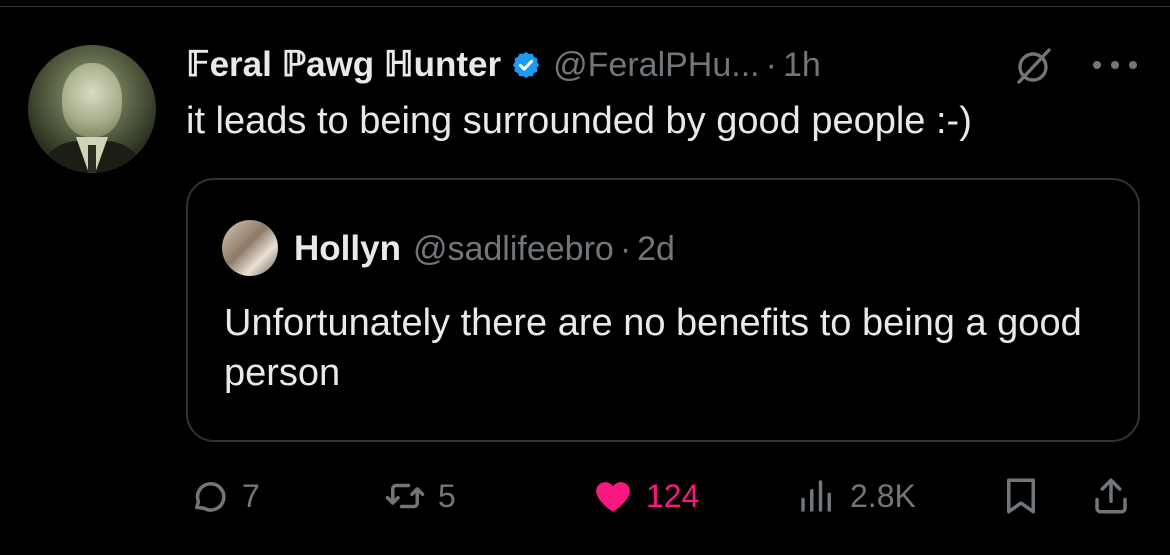 The image size is (1170, 555). I want to click on quoted-author-name: Hollyn, so click(347, 249).